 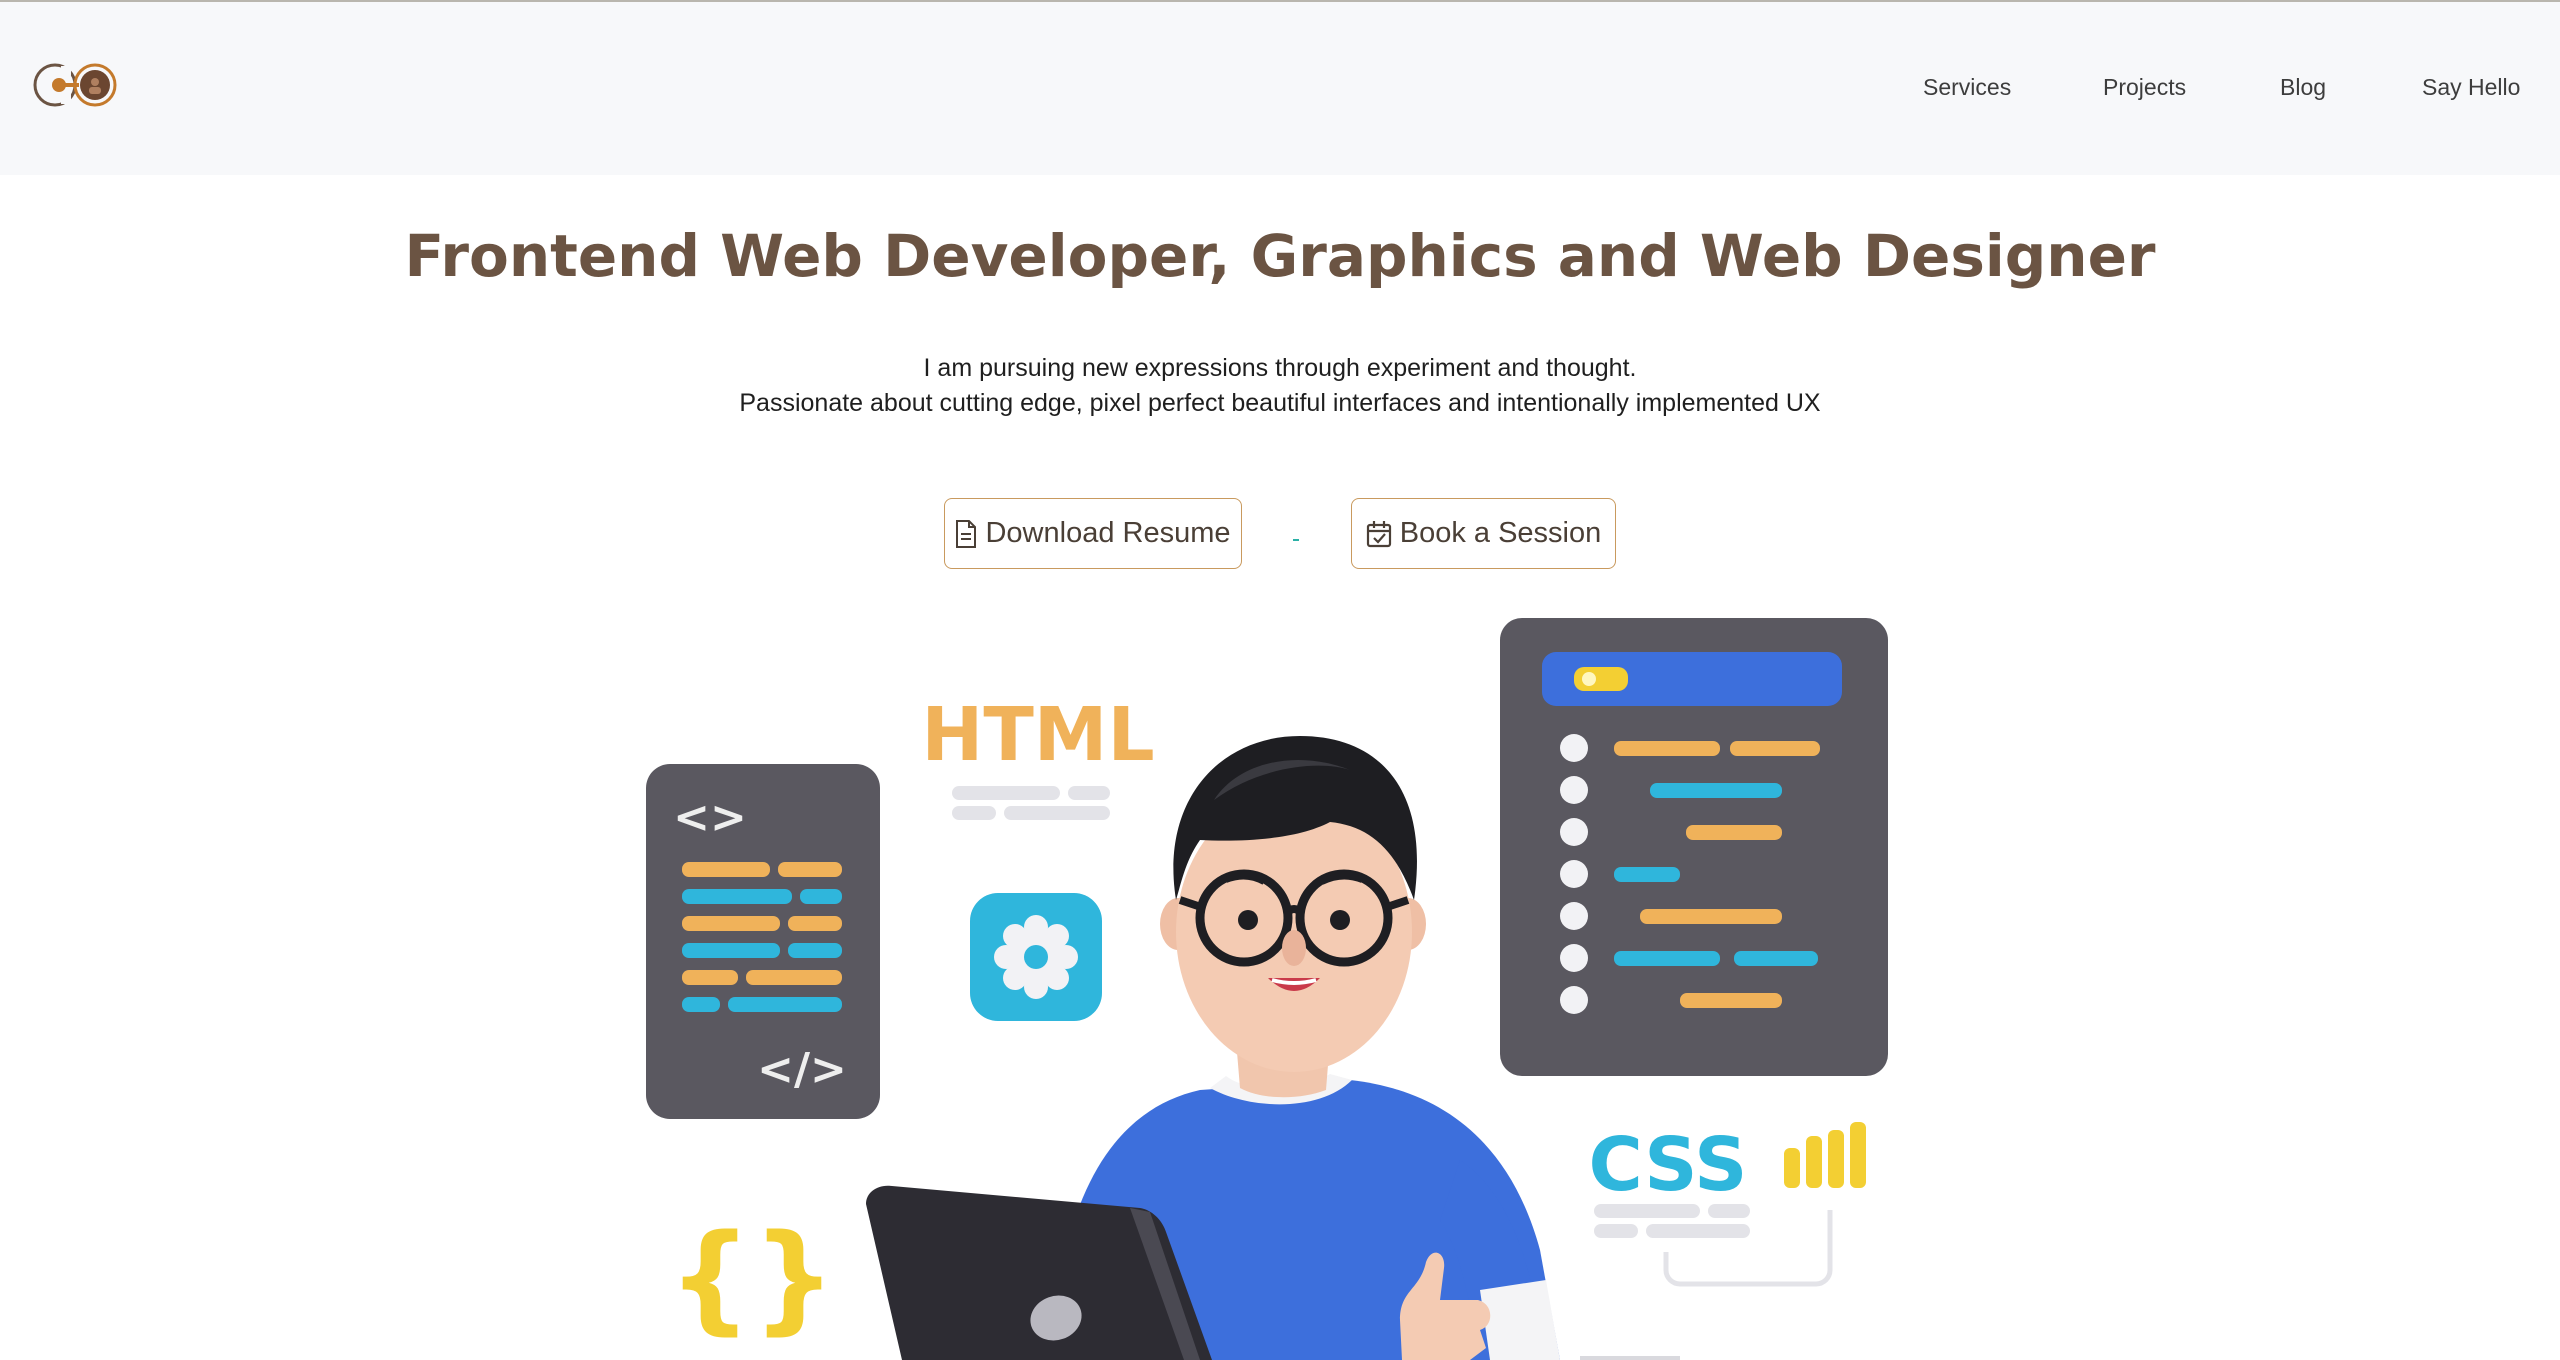 What do you see at coordinates (2144, 87) in the screenshot?
I see `nav-projects: Projects` at bounding box center [2144, 87].